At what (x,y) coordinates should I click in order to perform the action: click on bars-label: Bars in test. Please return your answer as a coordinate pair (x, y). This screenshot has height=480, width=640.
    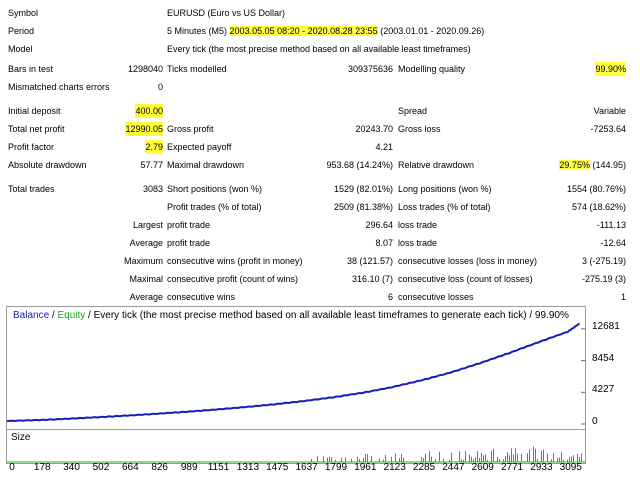
    Looking at the image, I should click on (31, 69).